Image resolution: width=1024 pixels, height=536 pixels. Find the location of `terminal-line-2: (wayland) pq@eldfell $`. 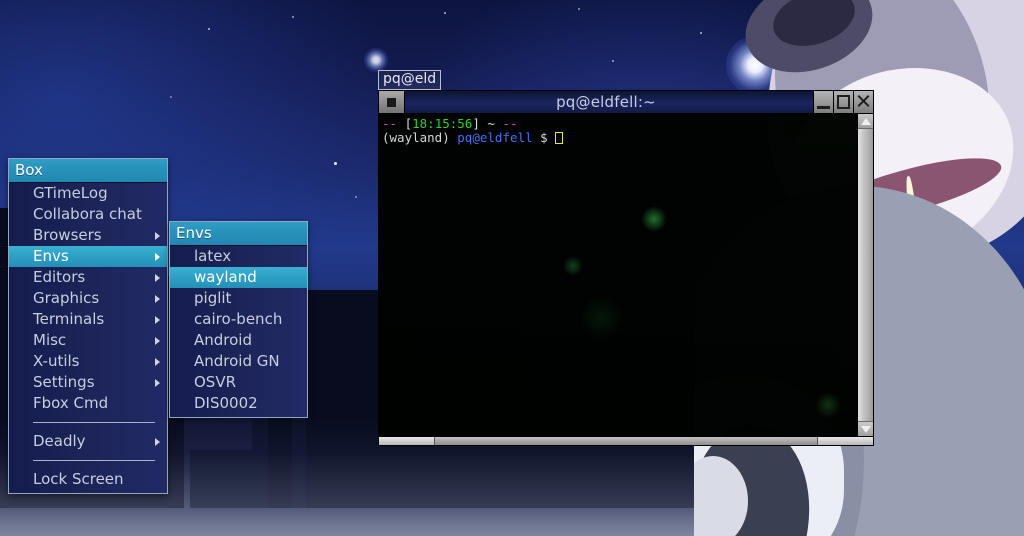

terminal-line-2: (wayland) pq@eldfell $ is located at coordinates (619, 138).